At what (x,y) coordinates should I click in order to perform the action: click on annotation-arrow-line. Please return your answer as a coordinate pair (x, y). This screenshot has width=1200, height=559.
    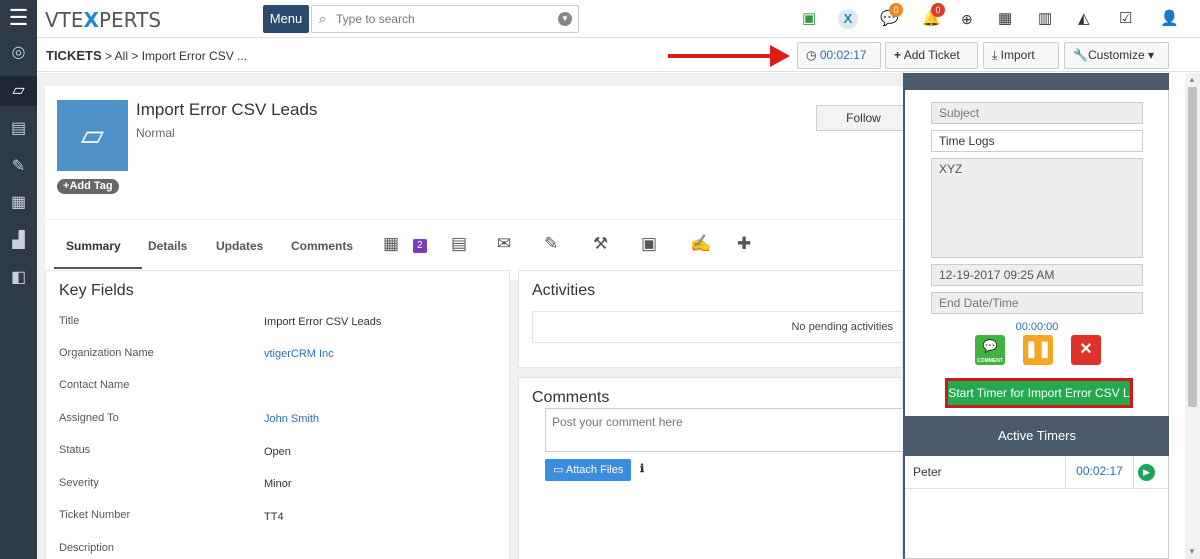
    Looking at the image, I should click on (721, 56).